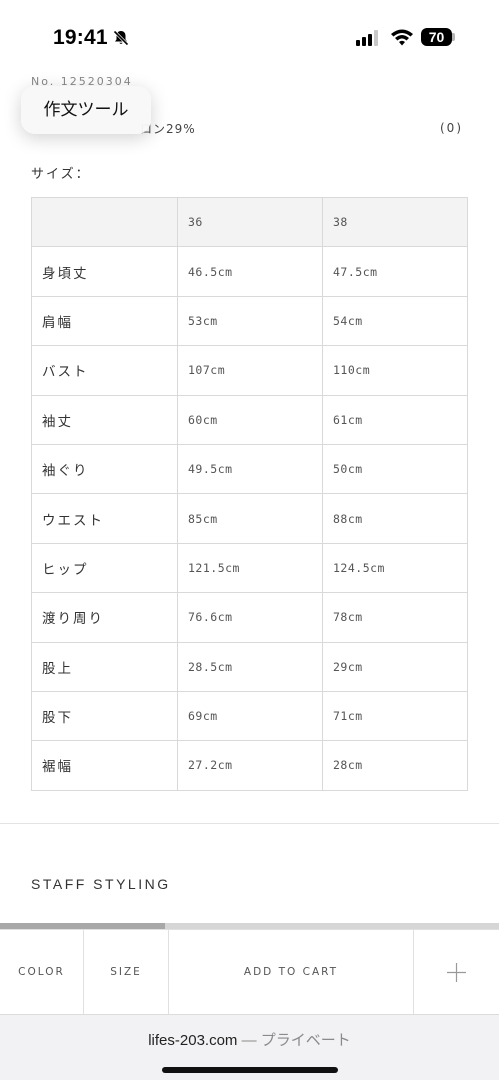 This screenshot has height=1080, width=499. Describe the element at coordinates (104, 666) in the screenshot. I see `measurement-name: 股上` at that location.